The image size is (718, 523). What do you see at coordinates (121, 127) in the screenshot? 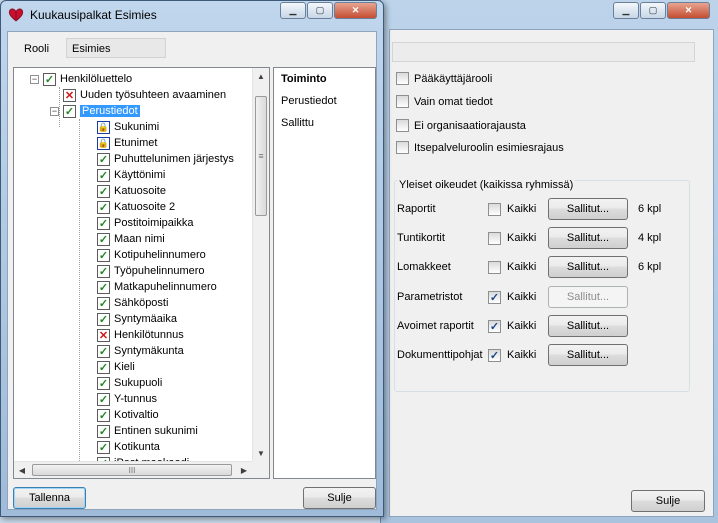
I see `tree-item: 🔒 Sukunimi` at bounding box center [121, 127].